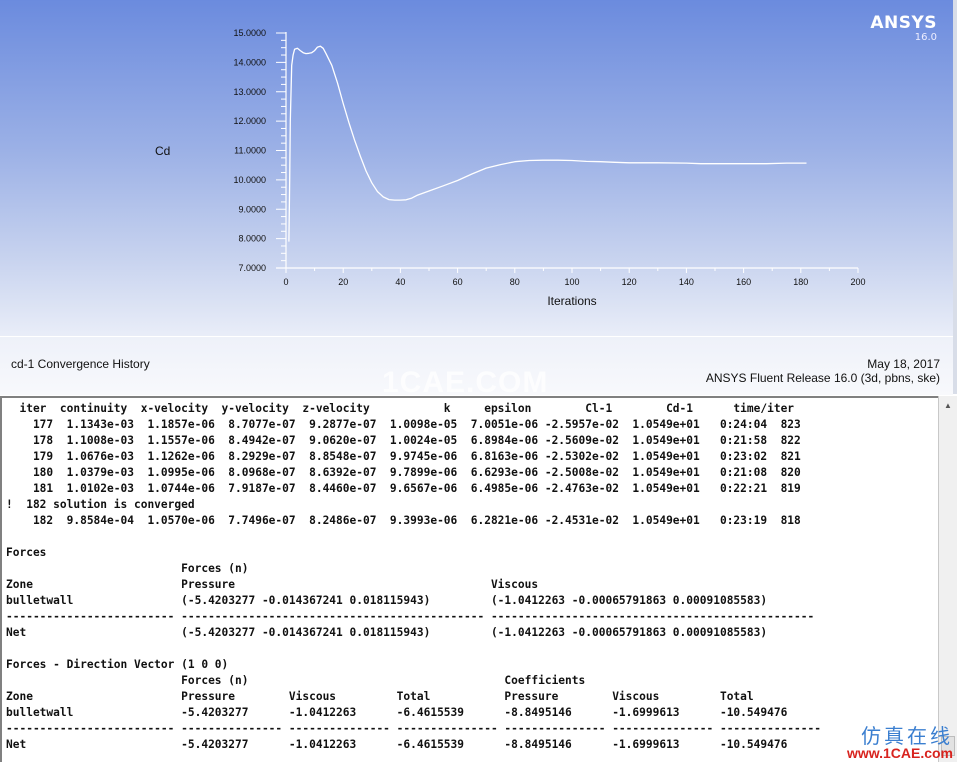 The height and width of the screenshot is (762, 957). I want to click on x-tick-label: 40, so click(400, 282).